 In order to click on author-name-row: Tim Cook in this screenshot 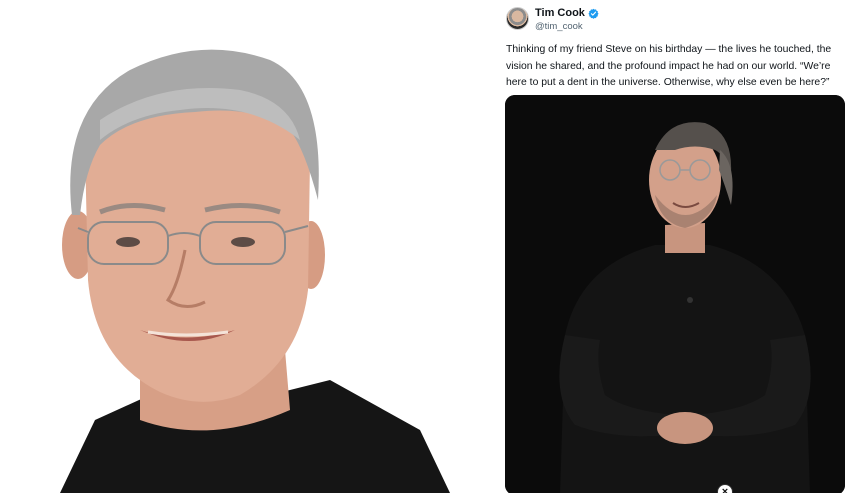, I will do `click(567, 13)`.